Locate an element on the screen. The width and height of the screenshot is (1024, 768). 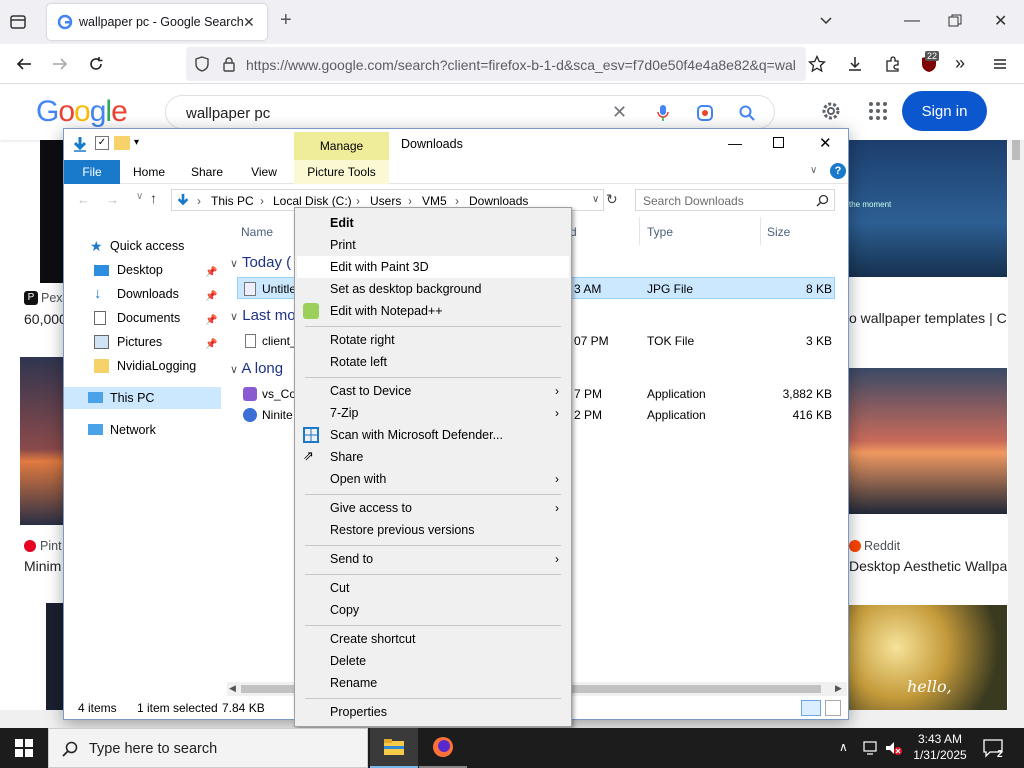
details-view-icon is located at coordinates (811, 708).